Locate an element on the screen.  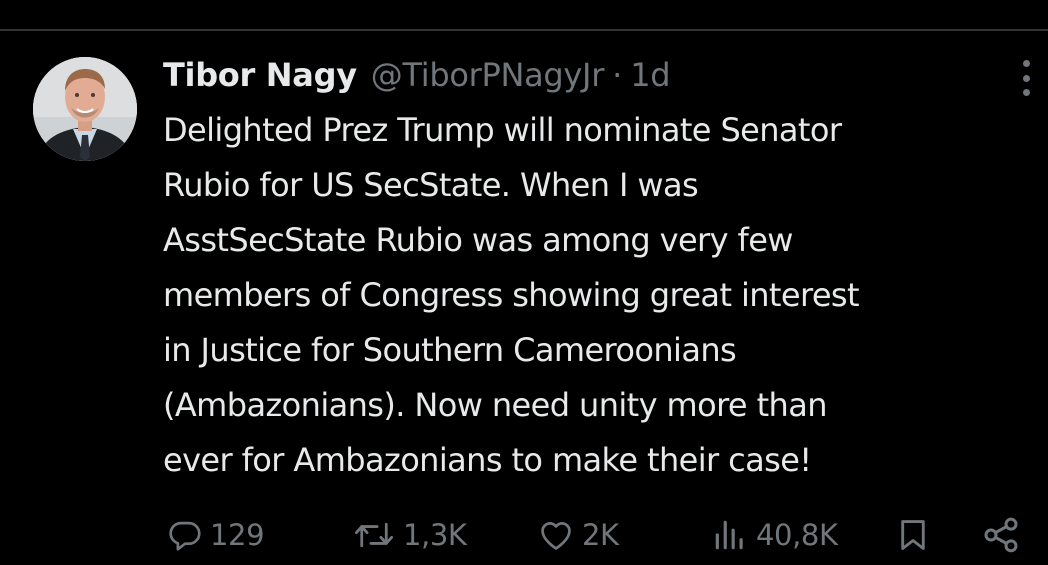
share-icon is located at coordinates (1001, 535).